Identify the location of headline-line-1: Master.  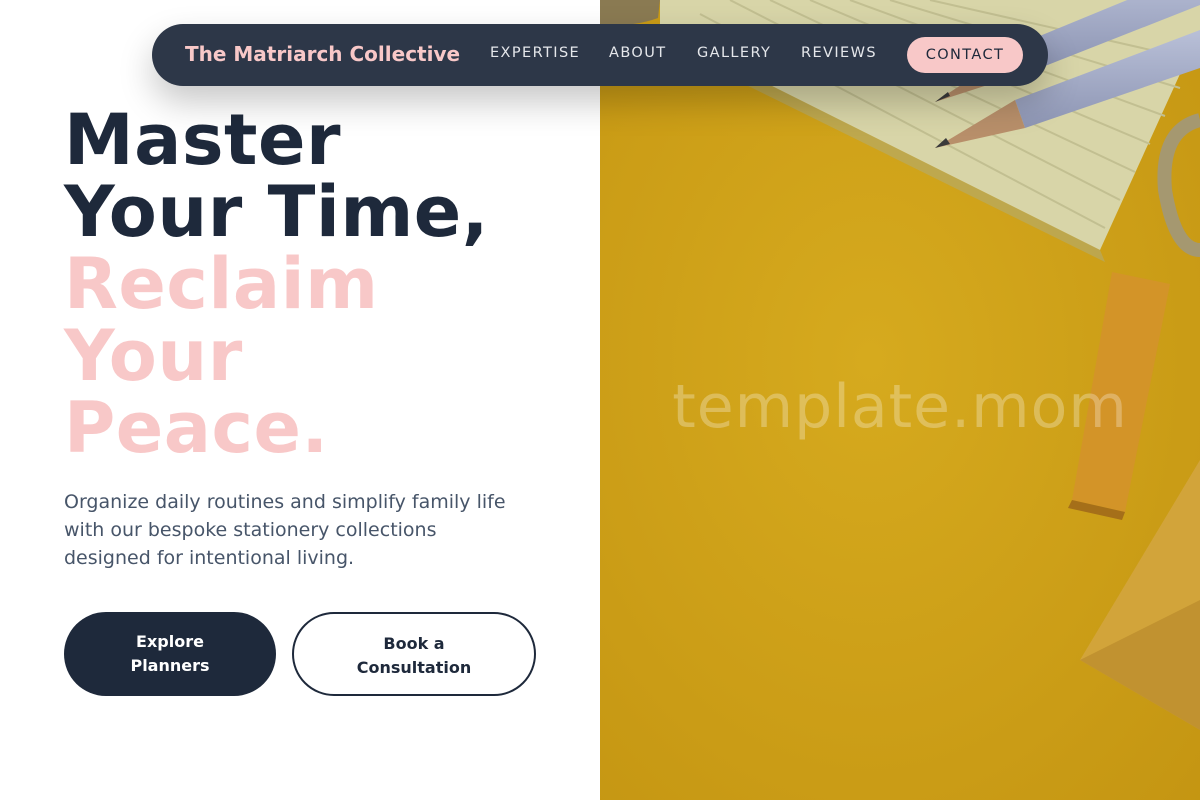
(203, 140).